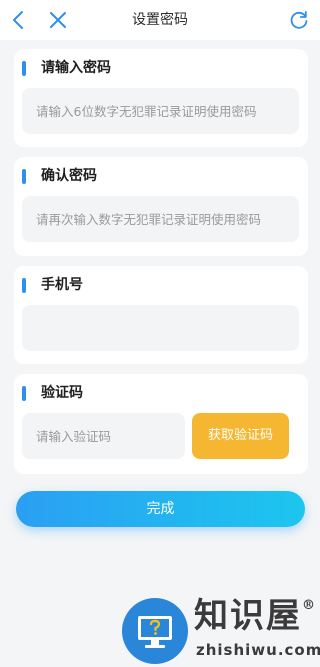 Image resolution: width=320 pixels, height=667 pixels. What do you see at coordinates (62, 285) in the screenshot?
I see `phone-label: 手机号` at bounding box center [62, 285].